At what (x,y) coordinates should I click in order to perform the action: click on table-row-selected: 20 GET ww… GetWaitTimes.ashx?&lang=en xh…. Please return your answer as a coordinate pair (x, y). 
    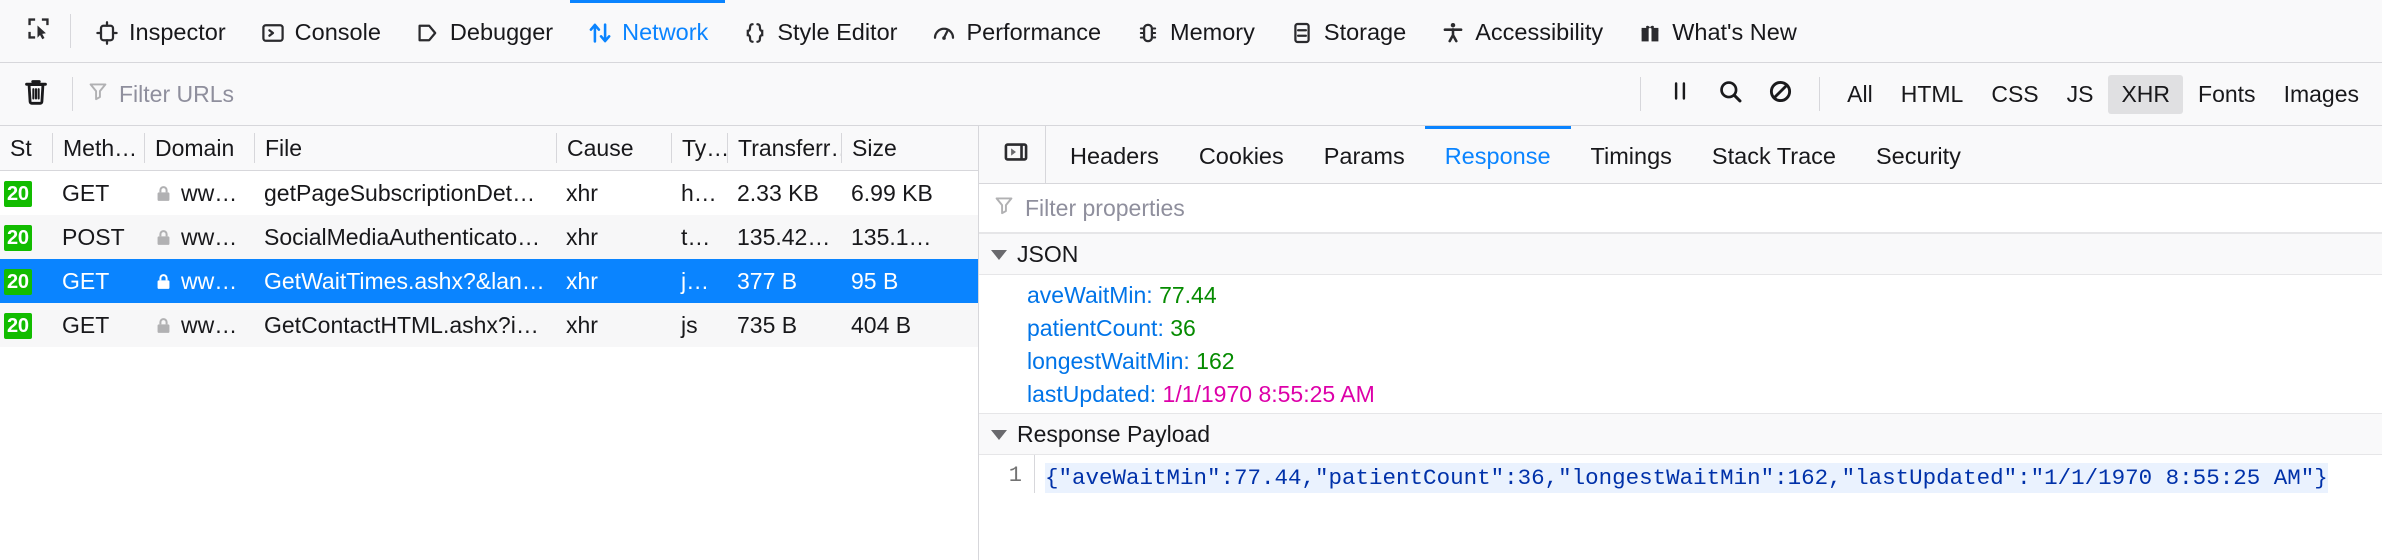
    Looking at the image, I should click on (489, 281).